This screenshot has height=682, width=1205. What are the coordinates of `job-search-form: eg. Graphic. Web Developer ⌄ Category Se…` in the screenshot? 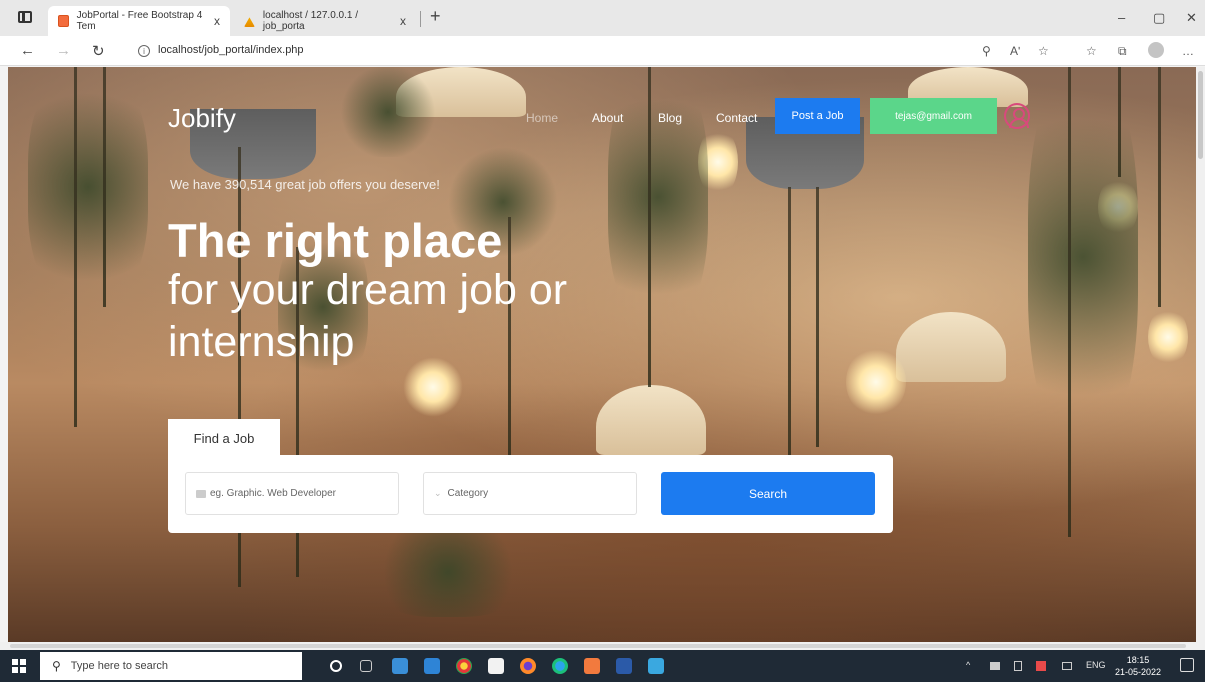 It's located at (530, 494).